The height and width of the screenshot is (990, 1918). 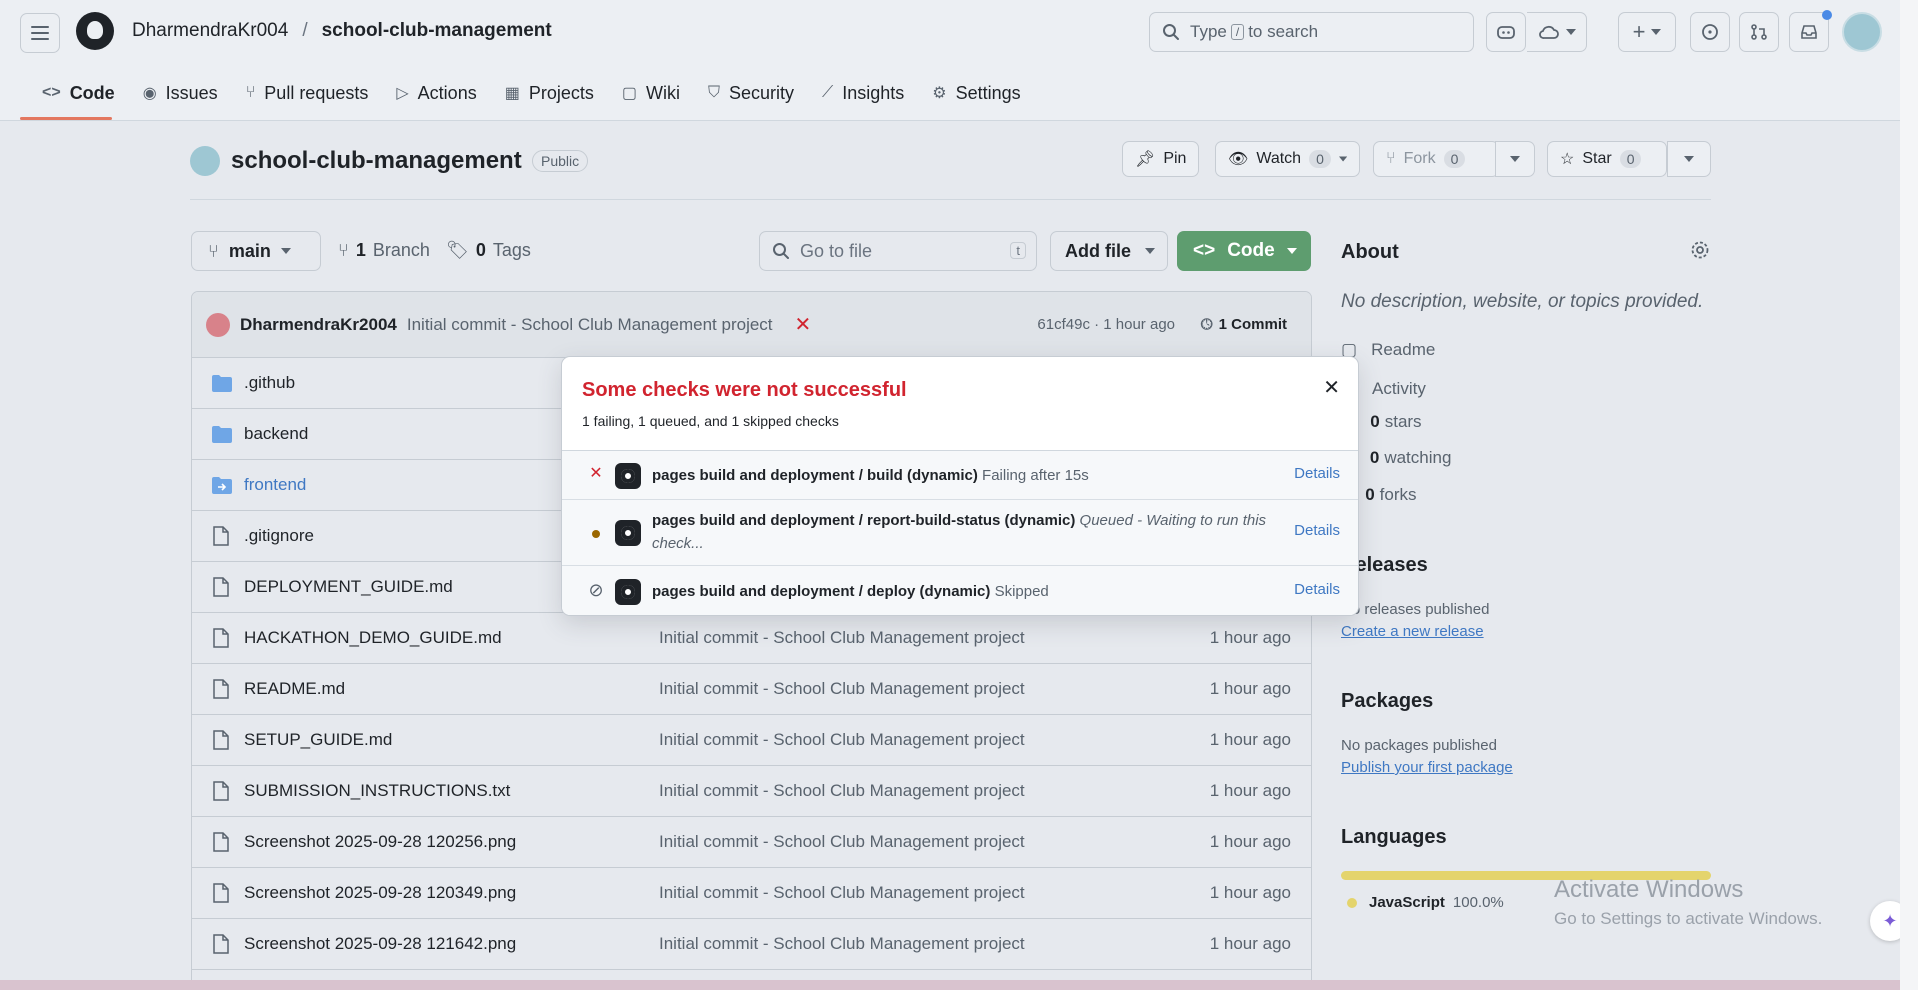 What do you see at coordinates (307, 93) in the screenshot?
I see `tab-pull-requests: ⑂ Pull requests` at bounding box center [307, 93].